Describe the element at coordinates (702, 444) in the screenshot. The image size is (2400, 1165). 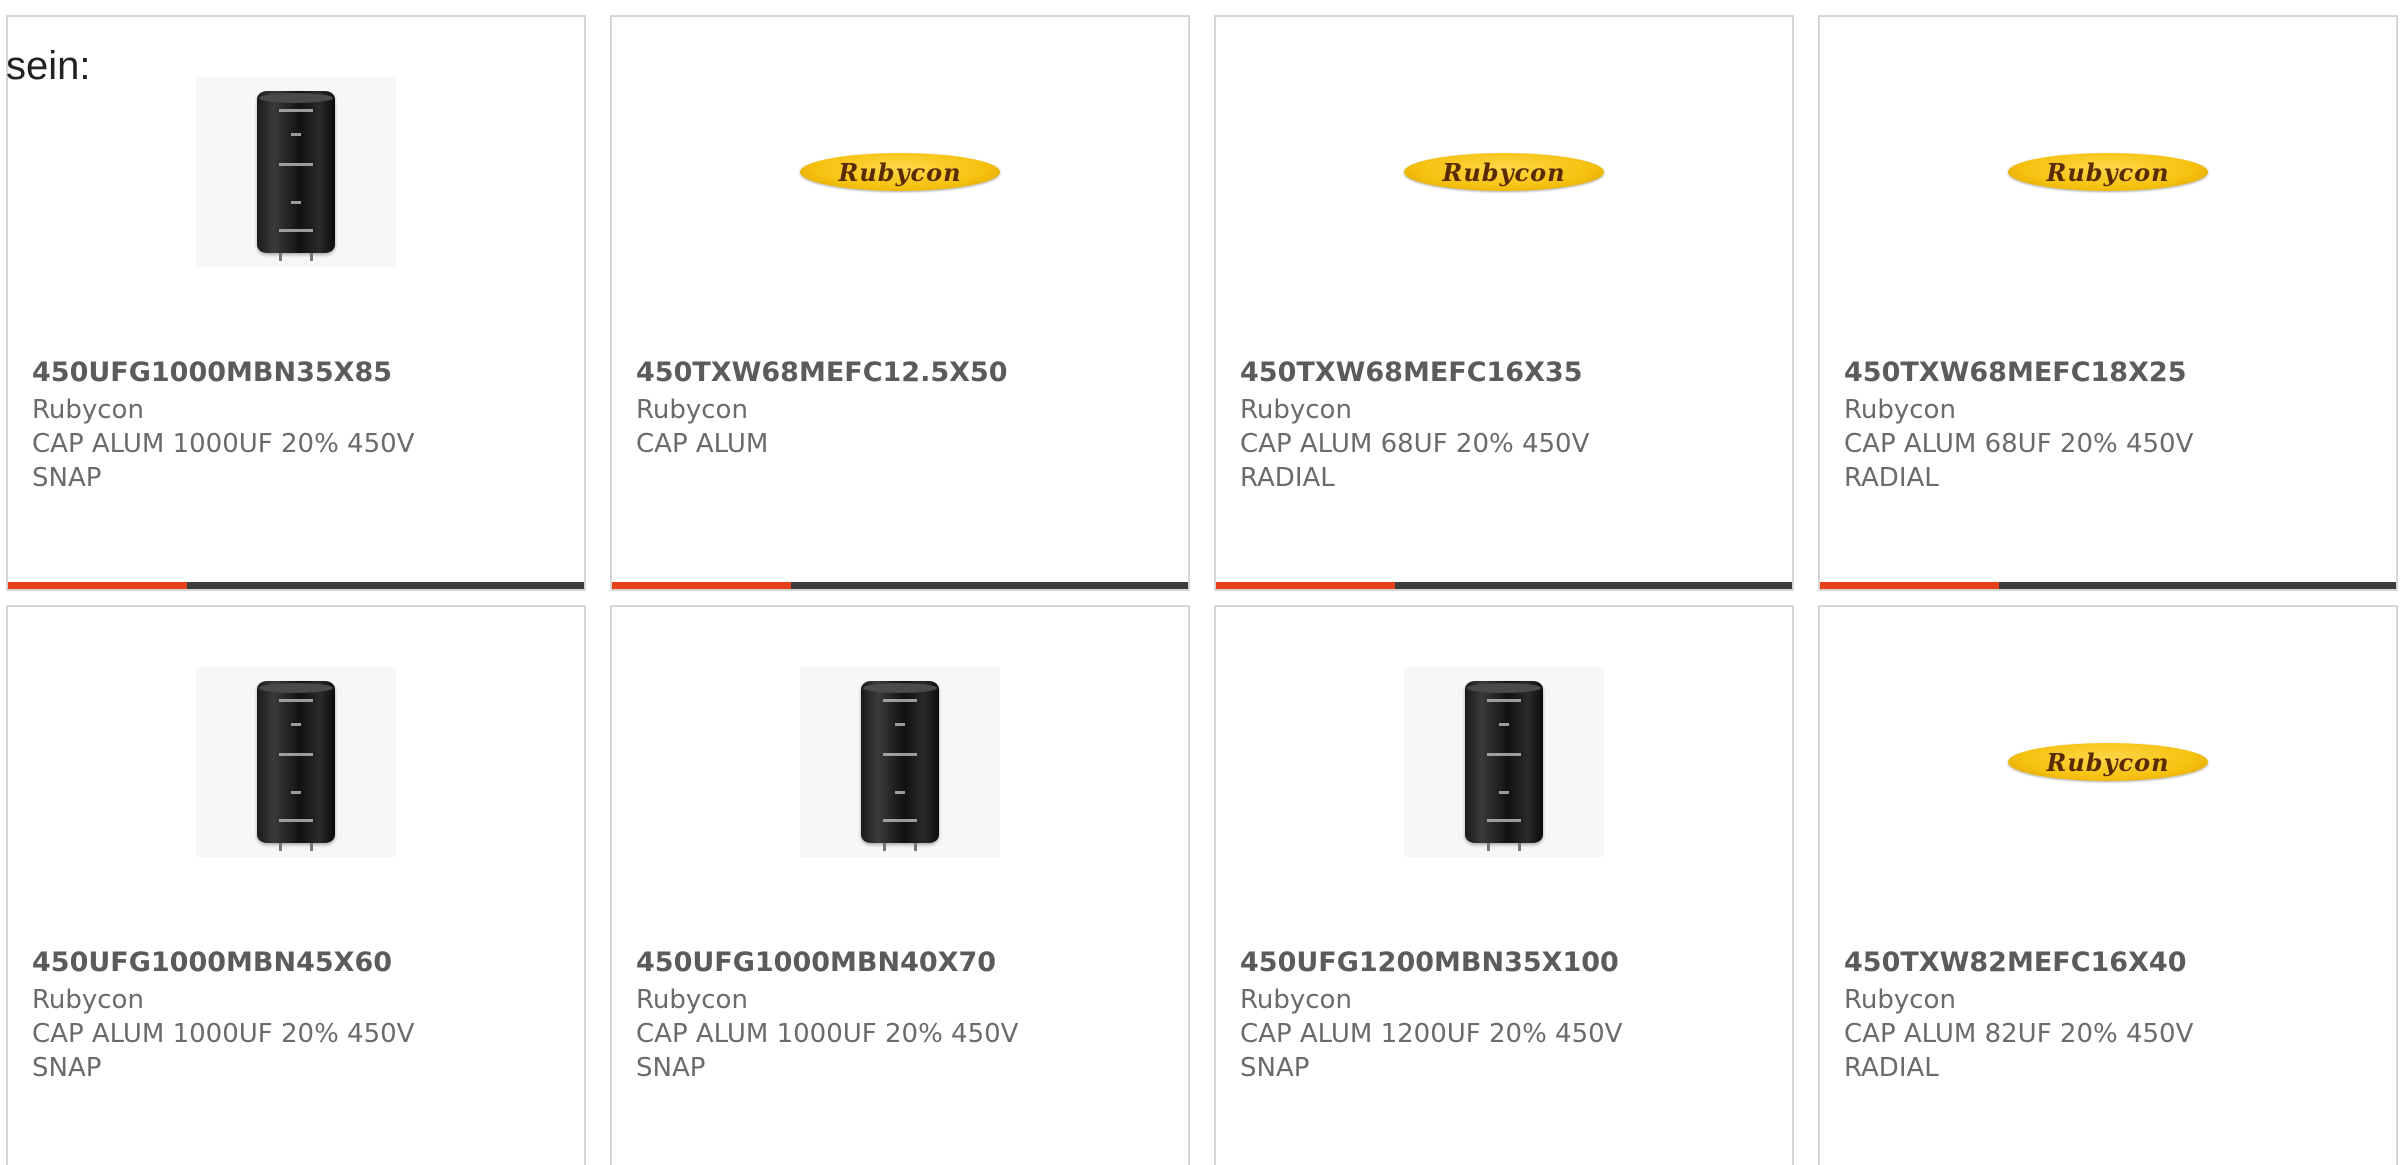
I see `product-description: CAP ALUM` at that location.